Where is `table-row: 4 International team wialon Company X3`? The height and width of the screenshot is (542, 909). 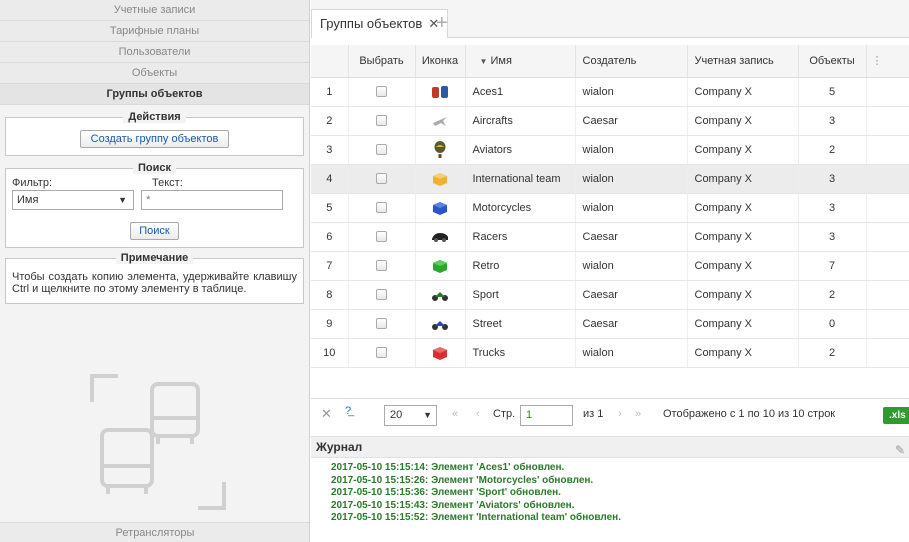
table-row: 4 International team wialon Company X3 is located at coordinates (610, 179).